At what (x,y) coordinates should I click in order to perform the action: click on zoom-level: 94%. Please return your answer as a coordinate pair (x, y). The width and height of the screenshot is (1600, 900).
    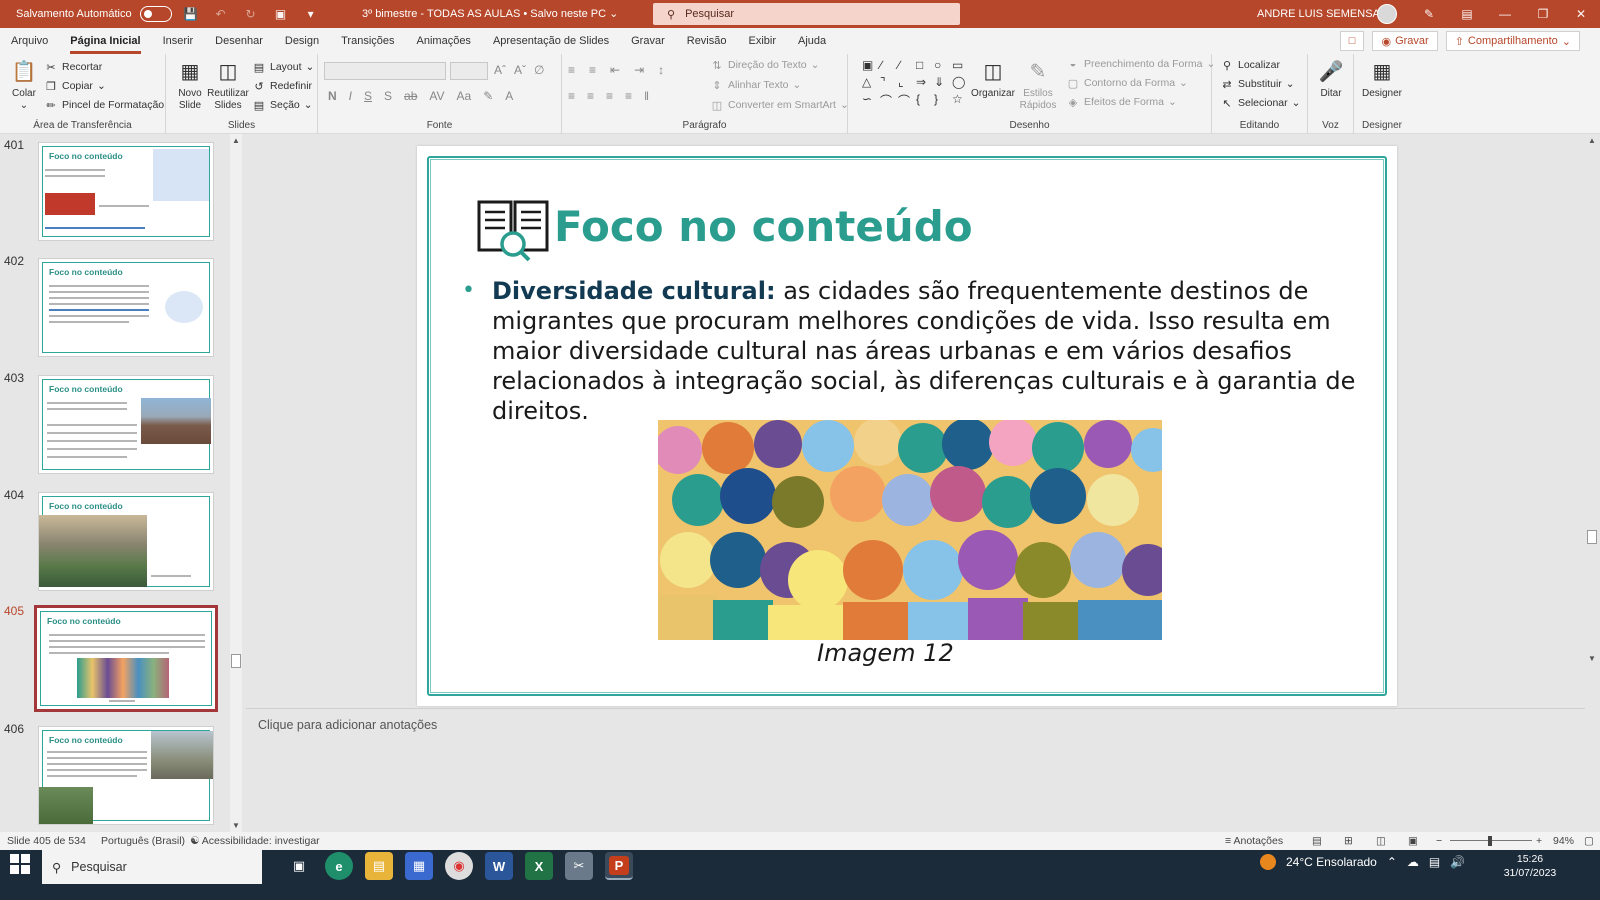
    Looking at the image, I should click on (1563, 841).